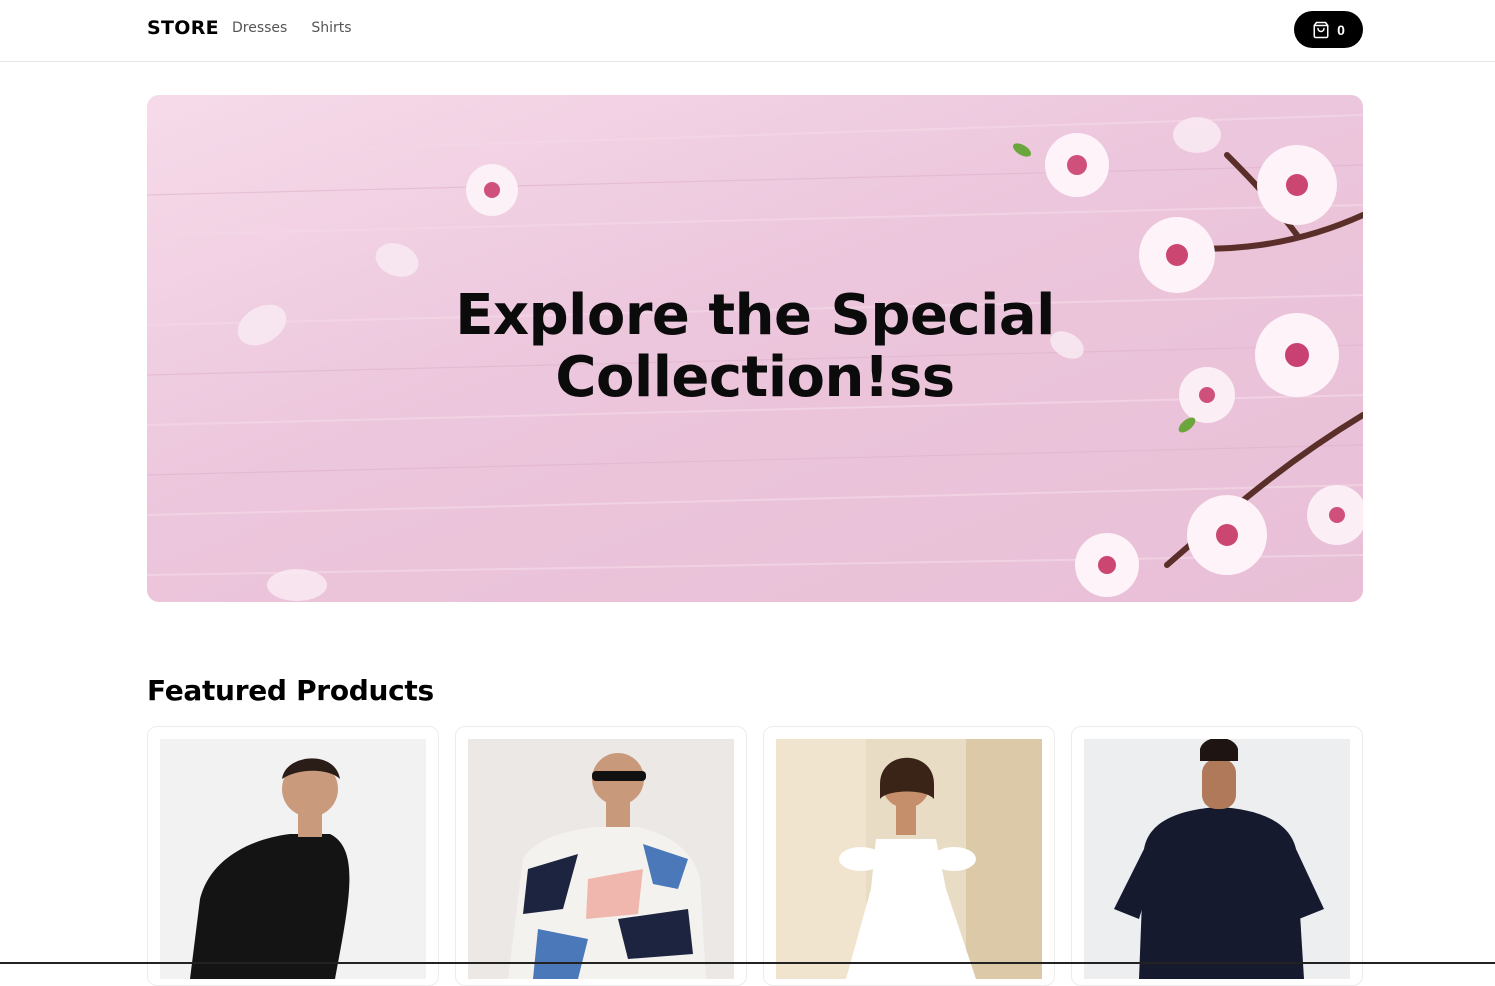  Describe the element at coordinates (909, 859) in the screenshot. I see `product-image-woman-white-dress` at that location.